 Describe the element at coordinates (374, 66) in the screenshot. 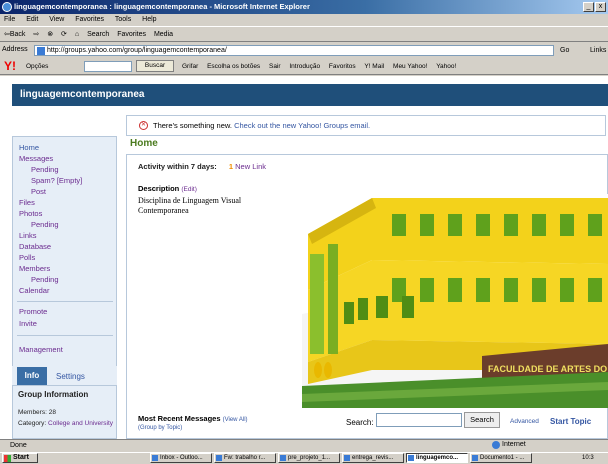

I see `yahoo-mail: Y! Mail` at that location.